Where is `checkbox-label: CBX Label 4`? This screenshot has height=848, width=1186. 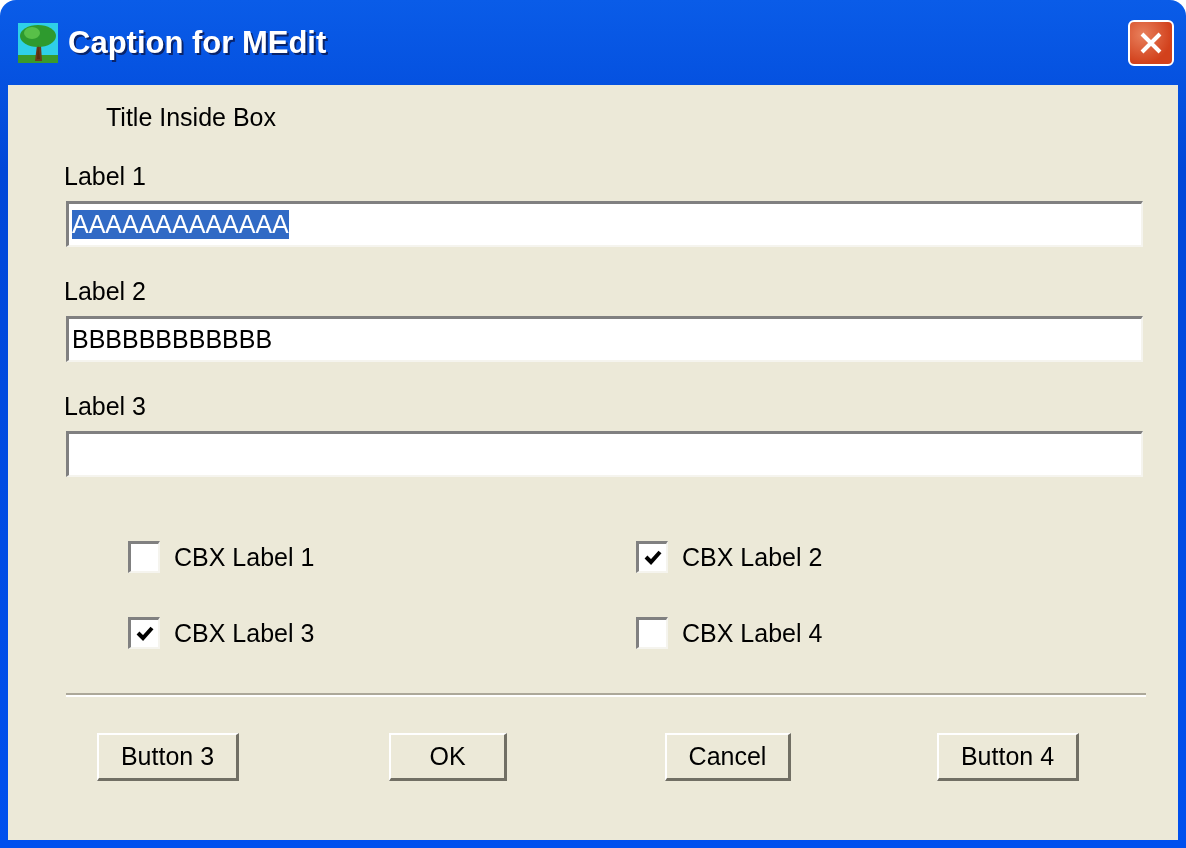 checkbox-label: CBX Label 4 is located at coordinates (752, 633).